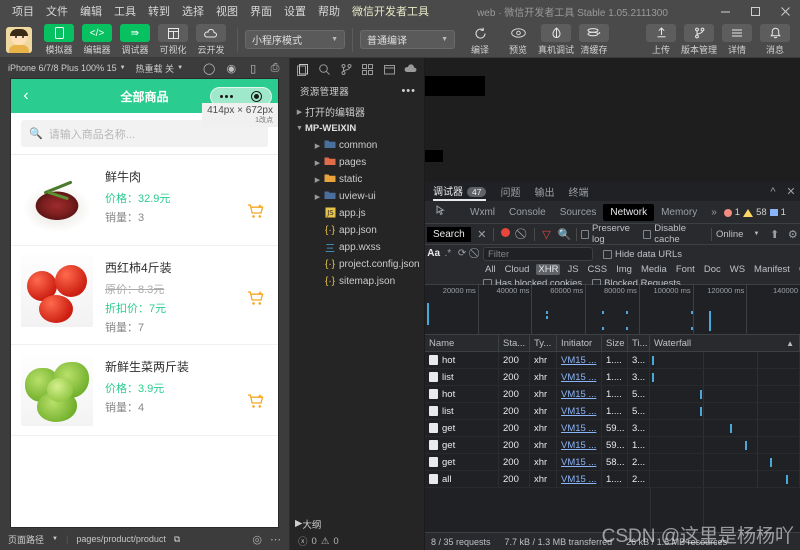 The width and height of the screenshot is (800, 550). I want to click on tab-overflow: », so click(714, 212).